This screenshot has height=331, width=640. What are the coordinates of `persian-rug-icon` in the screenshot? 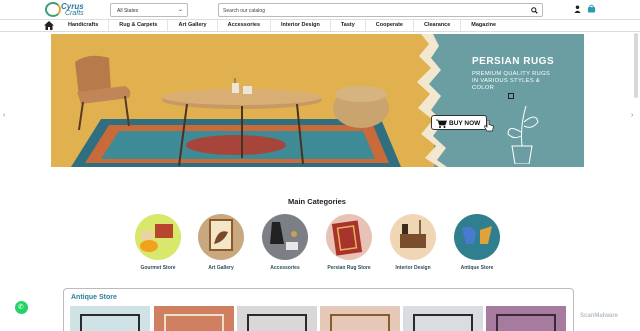 It's located at (347, 238).